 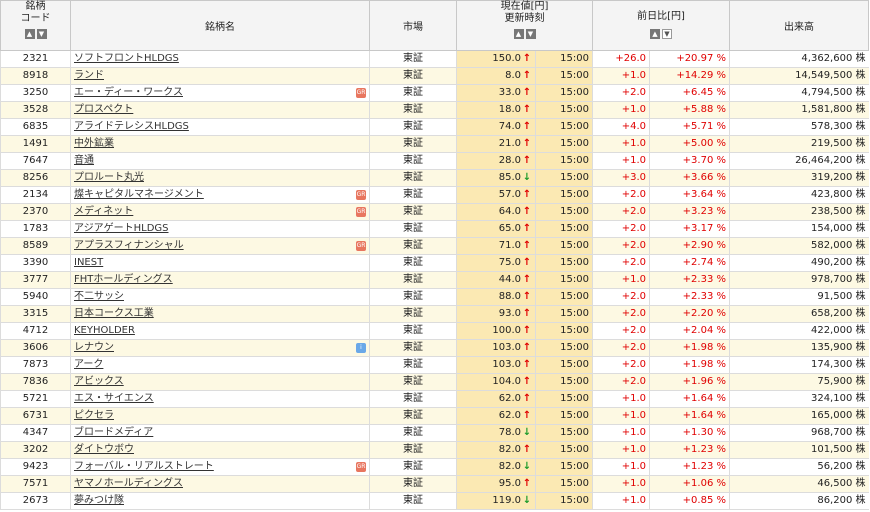 What do you see at coordinates (99, 296) in the screenshot?
I see `stock-name-link: 不二サッシ` at bounding box center [99, 296].